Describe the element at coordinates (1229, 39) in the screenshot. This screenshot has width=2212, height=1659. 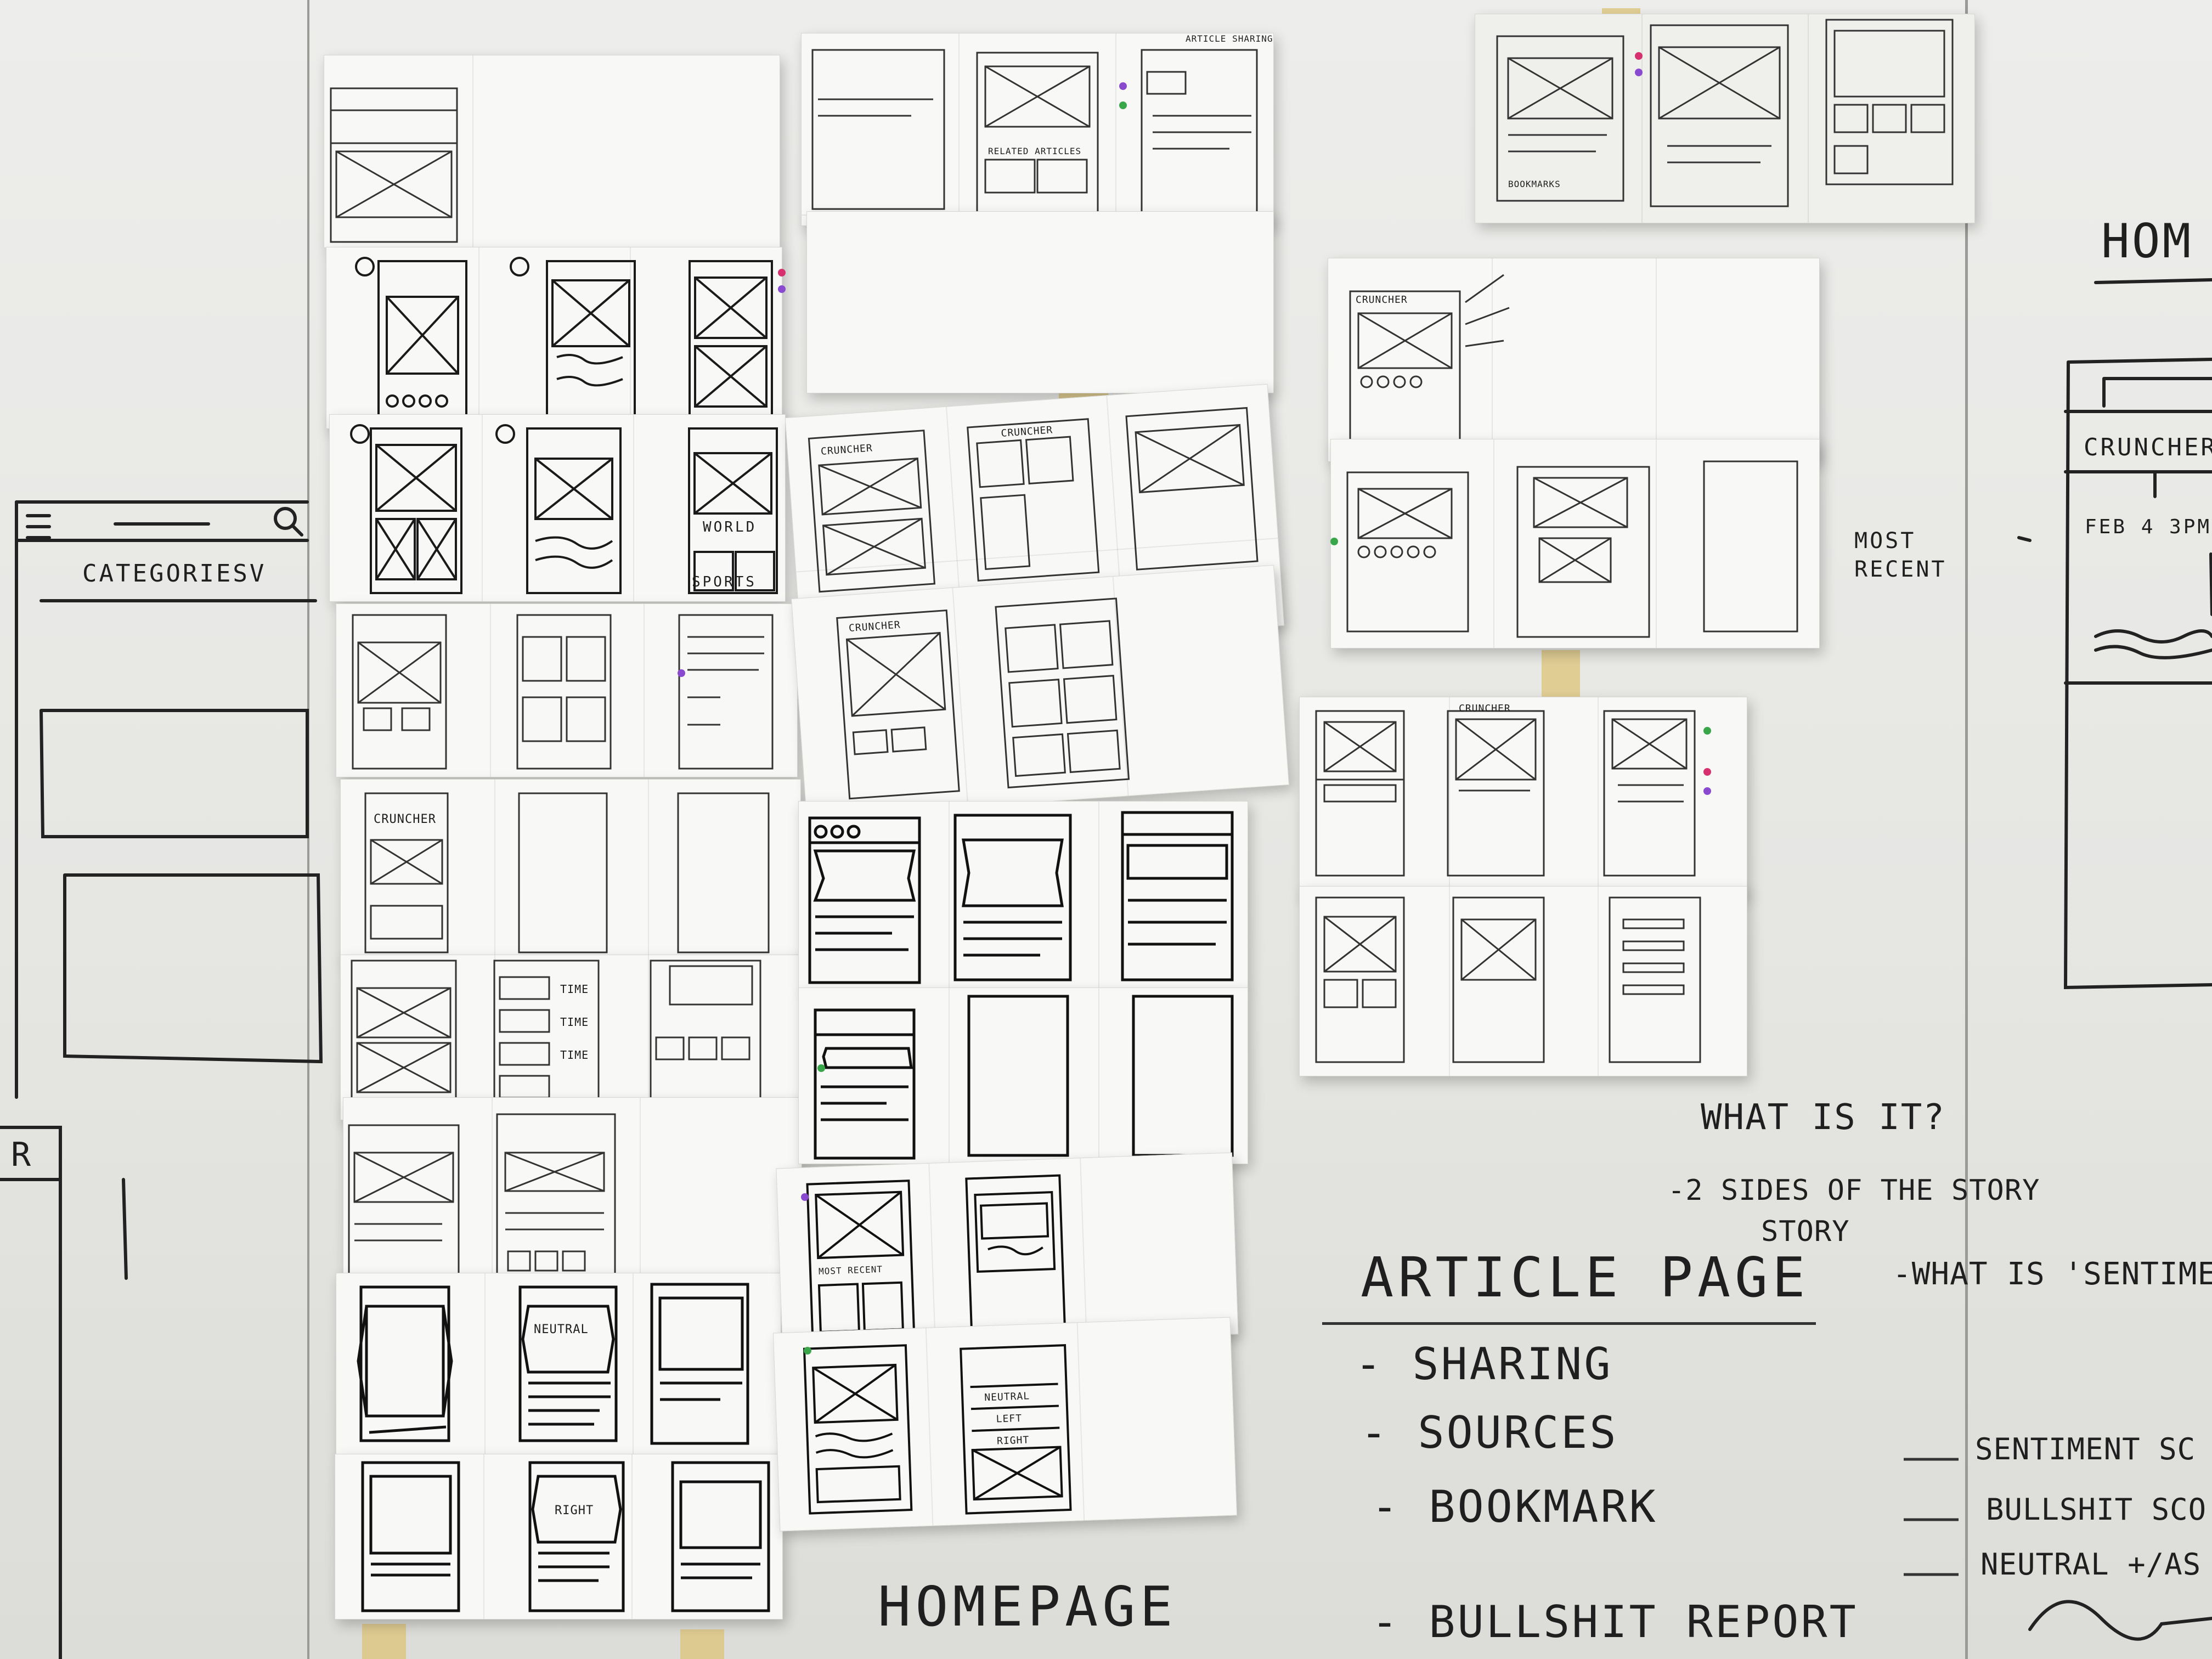
I see `article-sharing-label: ARTICLE SHARING` at that location.